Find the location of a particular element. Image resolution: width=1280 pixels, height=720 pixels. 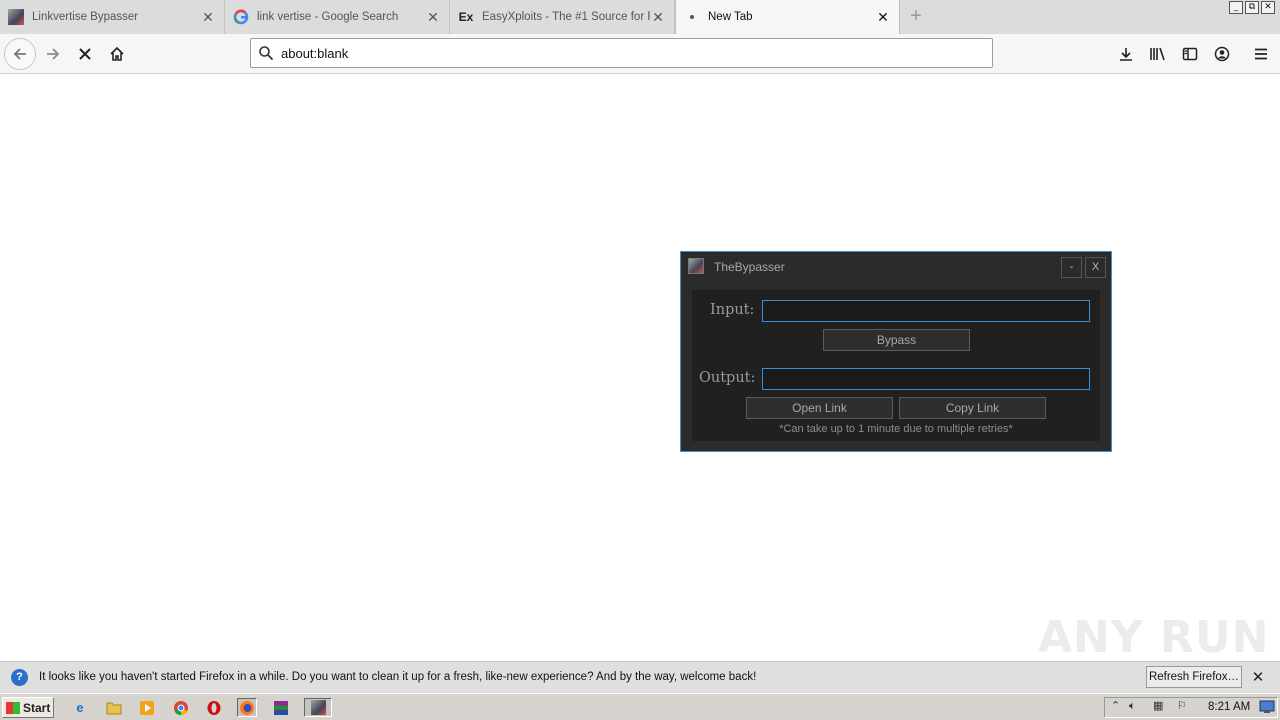

output-label: Output: is located at coordinates (727, 378).